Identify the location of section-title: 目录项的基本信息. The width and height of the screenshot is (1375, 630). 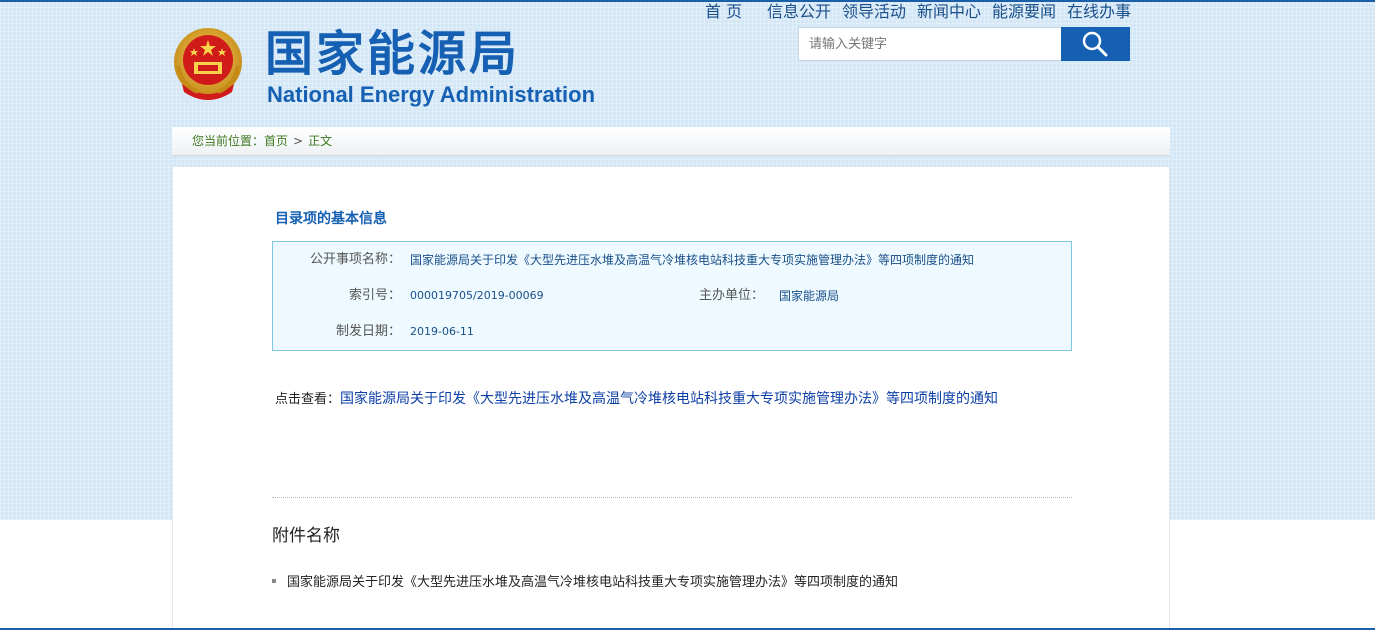
(331, 219).